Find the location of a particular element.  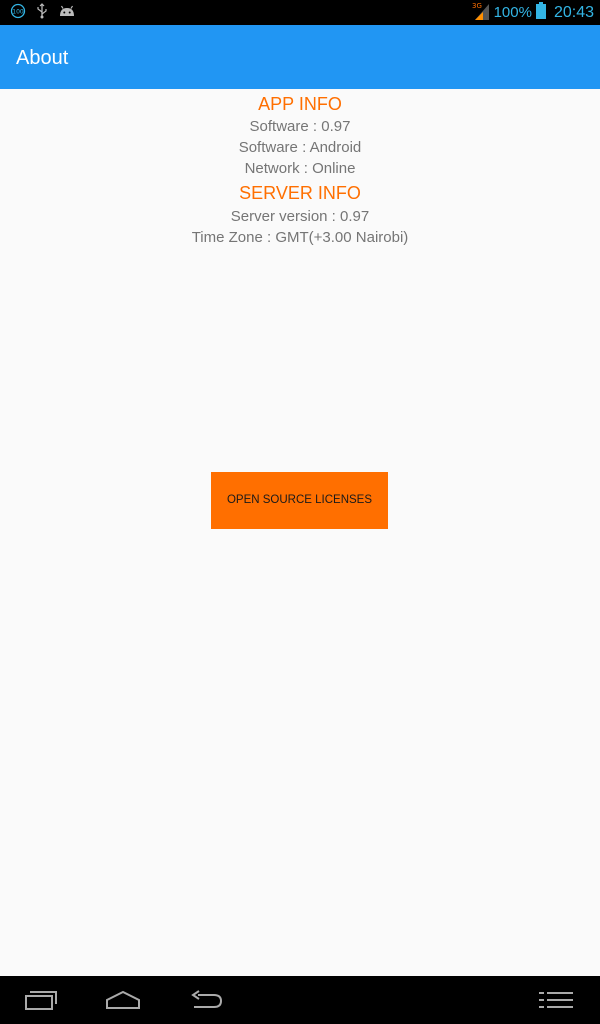

navigation-bar is located at coordinates (300, 1000).